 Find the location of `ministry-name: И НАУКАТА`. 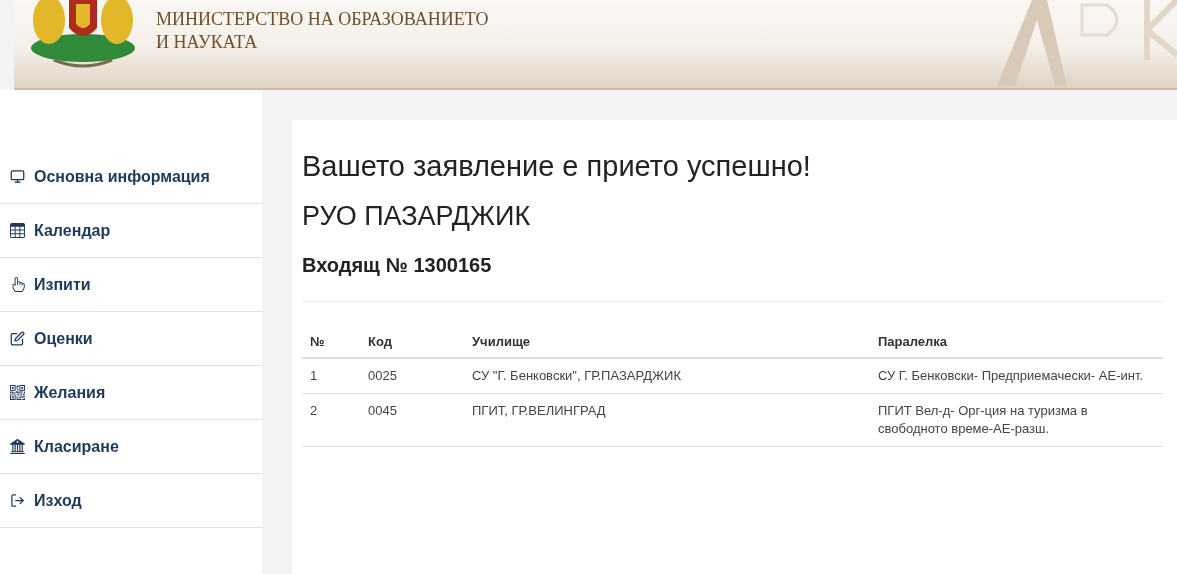

ministry-name: И НАУКАТА is located at coordinates (207, 42).